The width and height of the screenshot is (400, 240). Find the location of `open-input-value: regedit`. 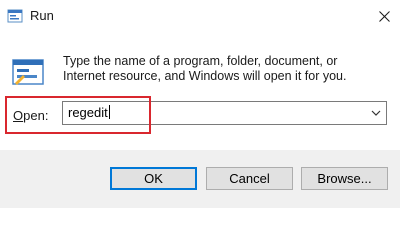

open-input-value: regedit is located at coordinates (88, 112).